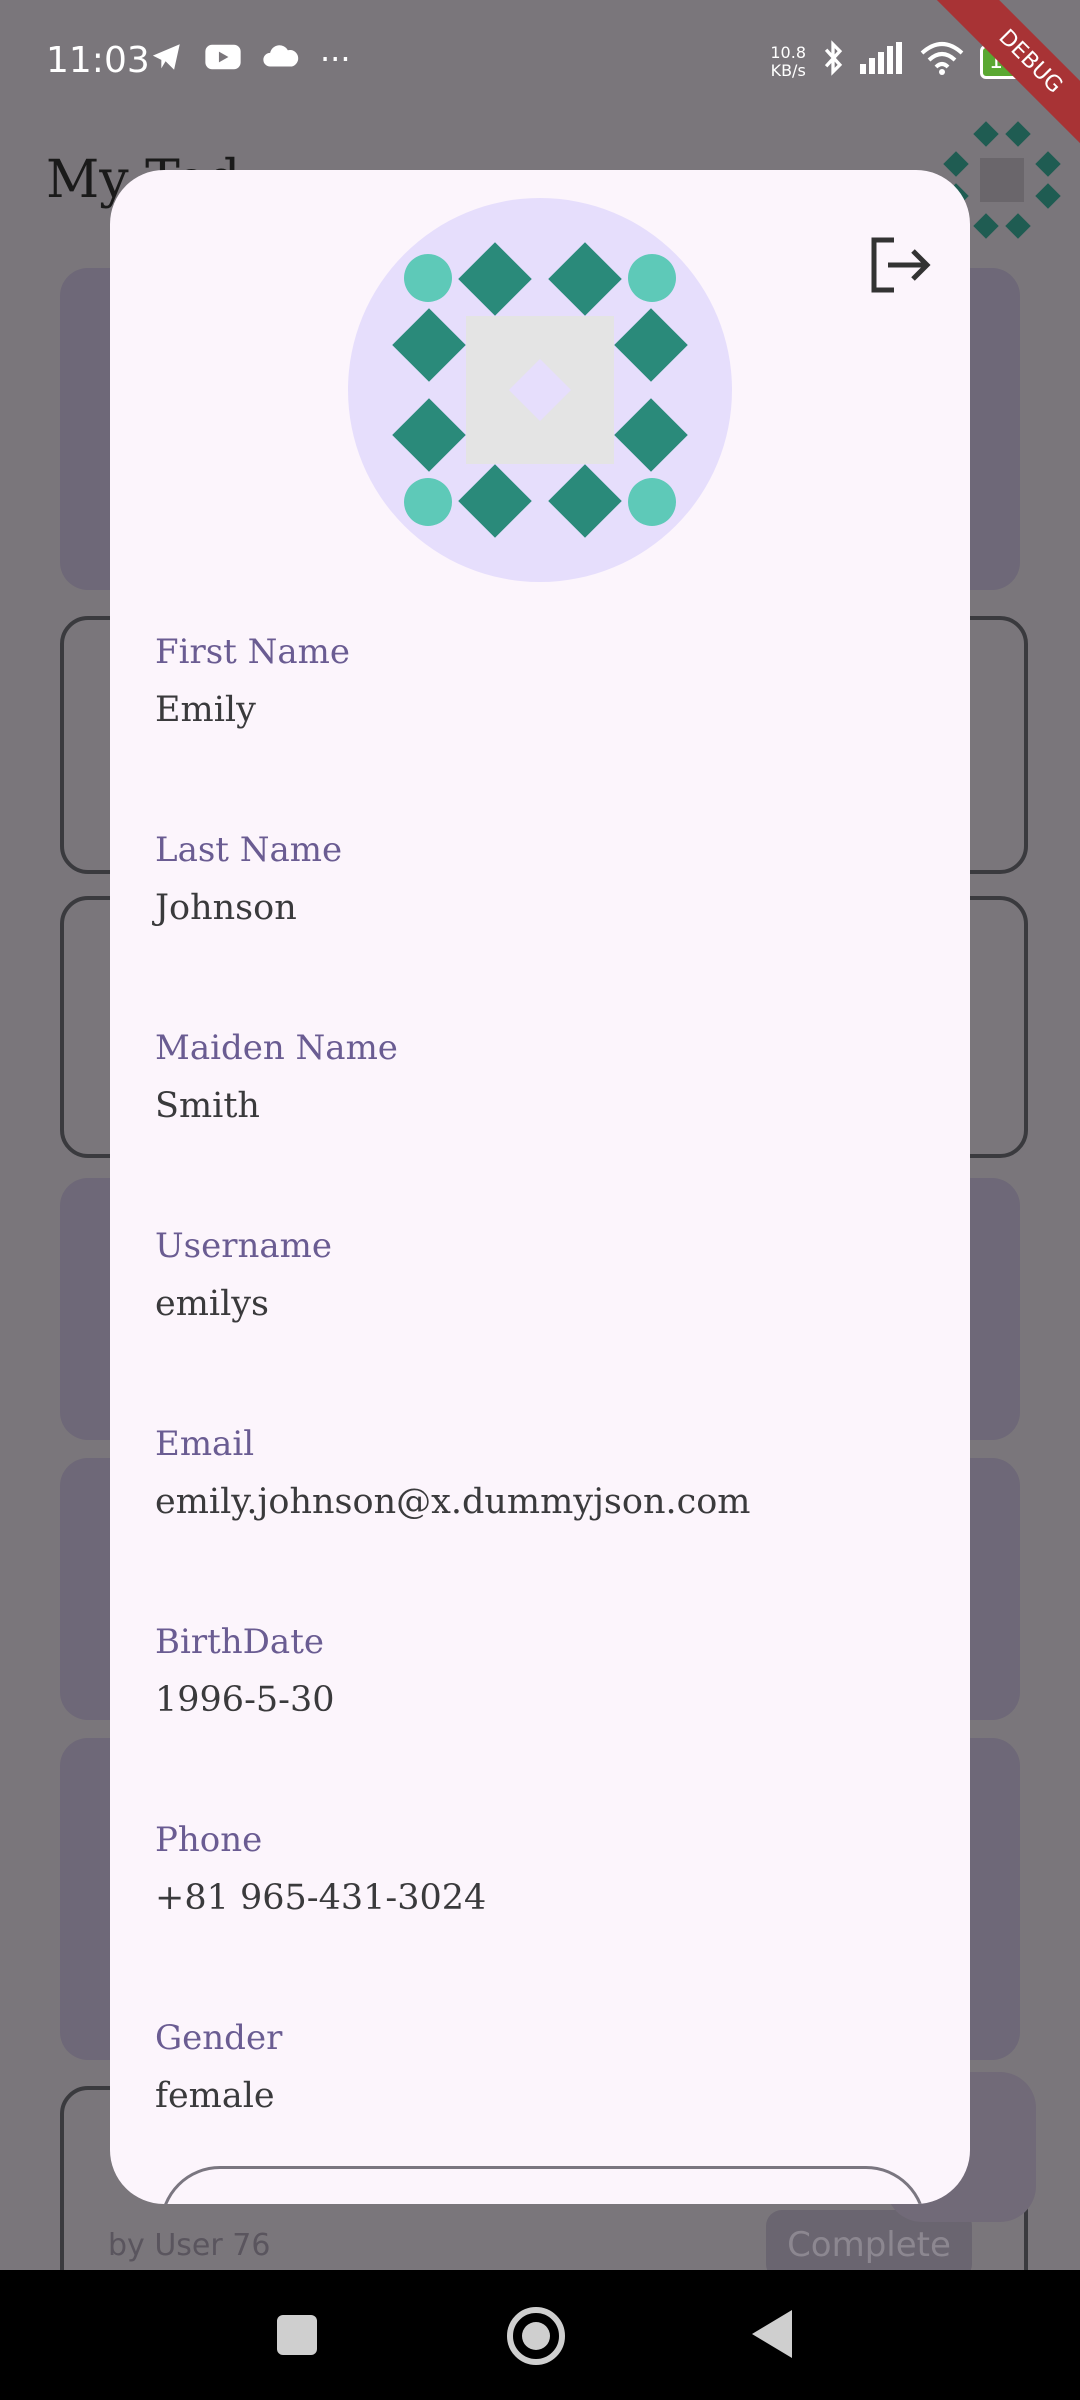 Image resolution: width=1080 pixels, height=2400 pixels. I want to click on field-label: Email, so click(205, 1444).